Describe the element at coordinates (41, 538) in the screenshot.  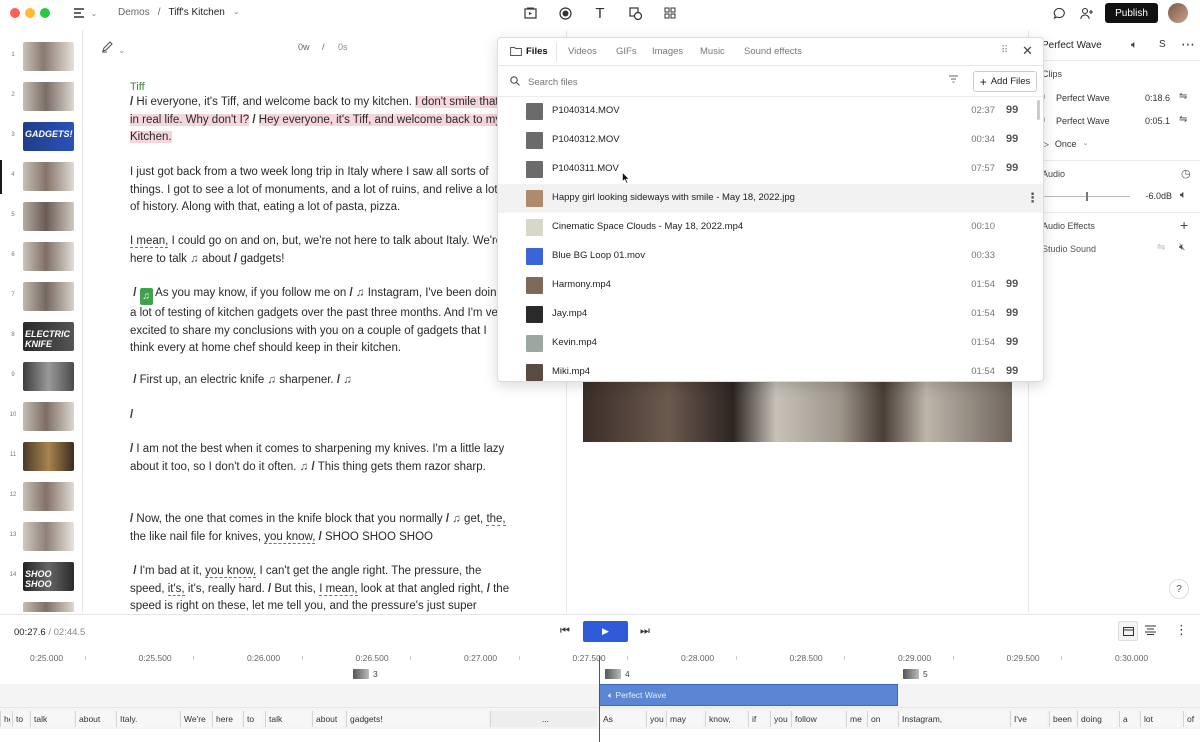
I see `scene-thumbnail-item: 13` at that location.